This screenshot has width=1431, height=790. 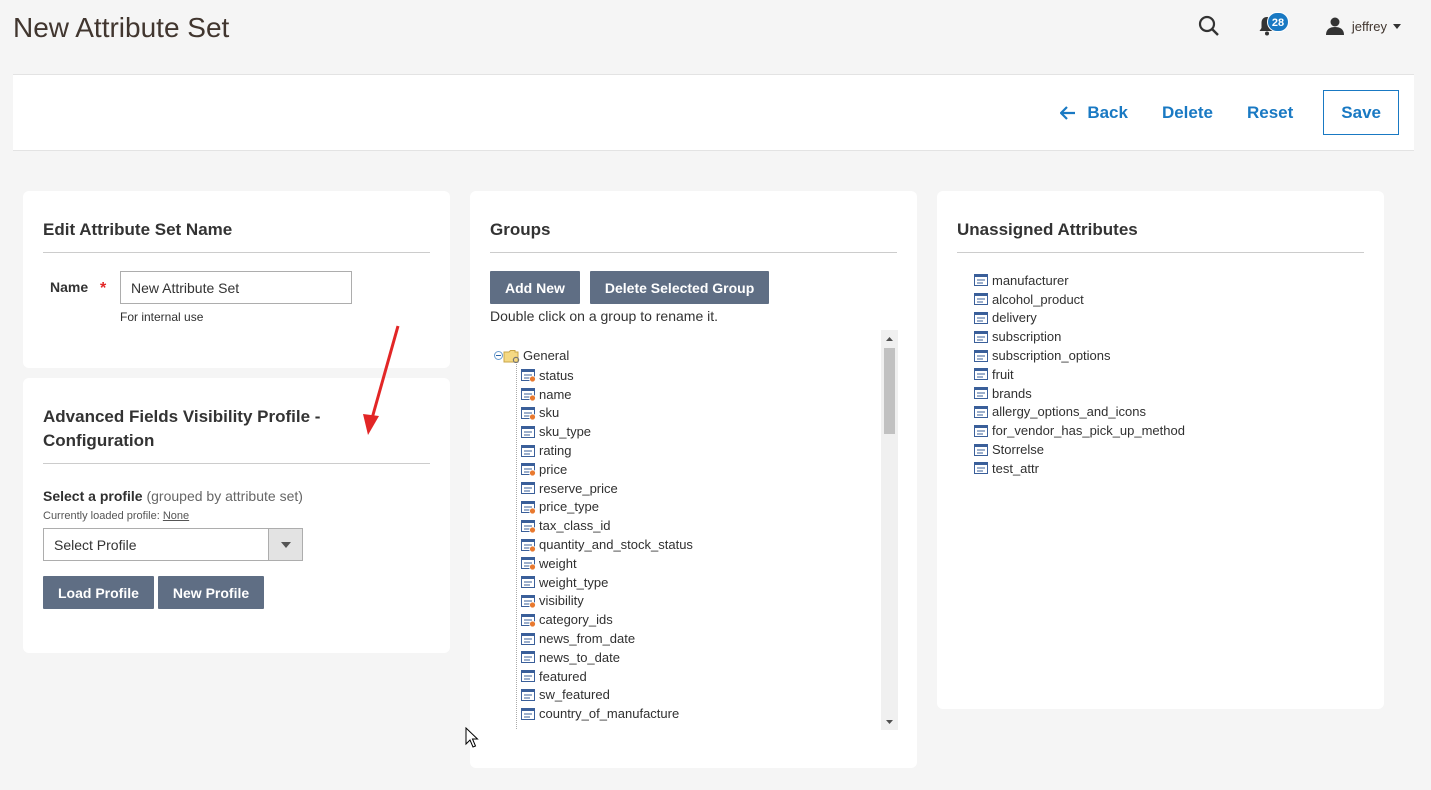 I want to click on loaded-profile-line: Currently loaded profile: None, so click(x=116, y=516).